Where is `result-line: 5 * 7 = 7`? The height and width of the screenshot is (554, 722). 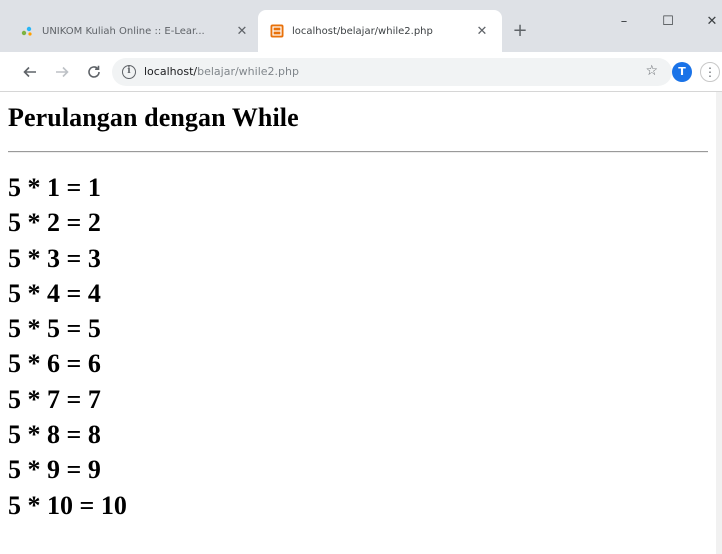
result-line: 5 * 7 = 7 is located at coordinates (54, 399).